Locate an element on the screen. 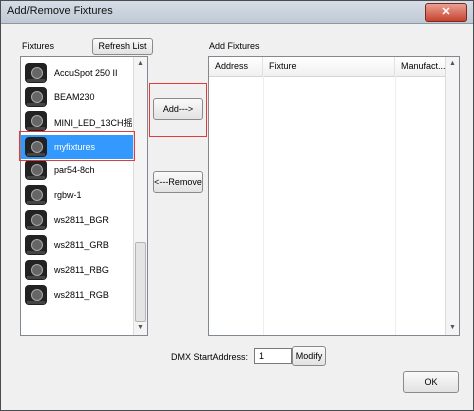 This screenshot has width=474, height=411. fixtures-label: Fixtures is located at coordinates (38, 46).